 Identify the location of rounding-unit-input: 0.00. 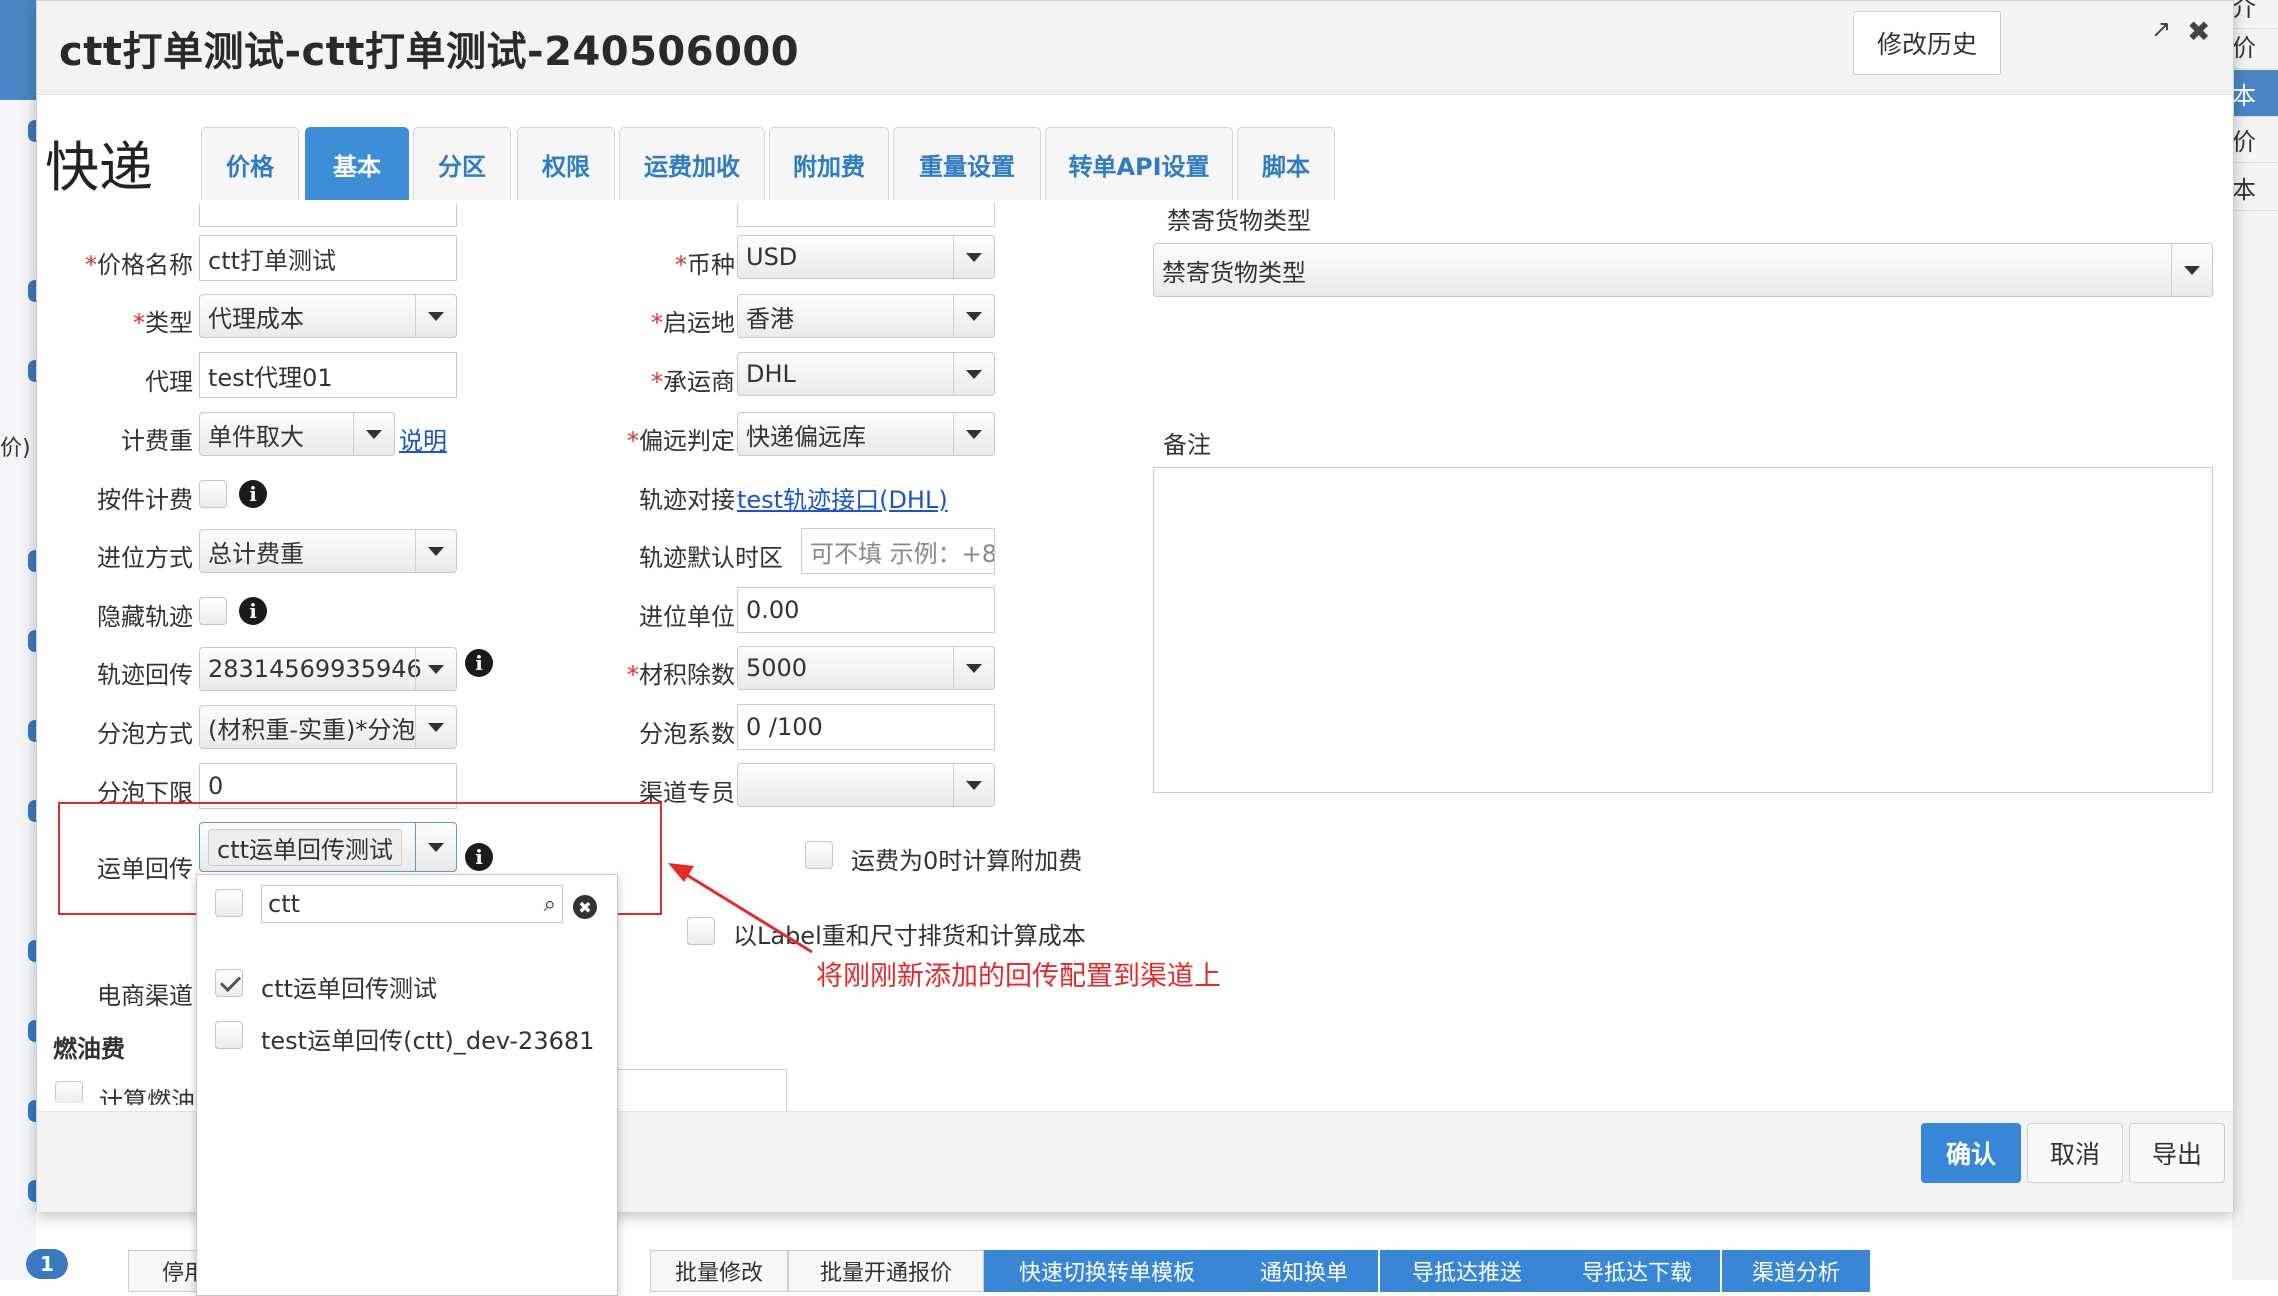
(866, 610).